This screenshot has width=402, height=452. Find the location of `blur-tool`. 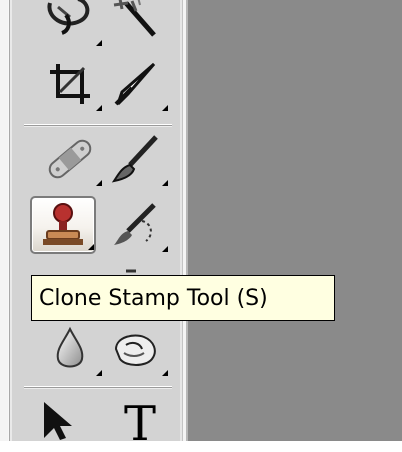

blur-tool is located at coordinates (70, 349).